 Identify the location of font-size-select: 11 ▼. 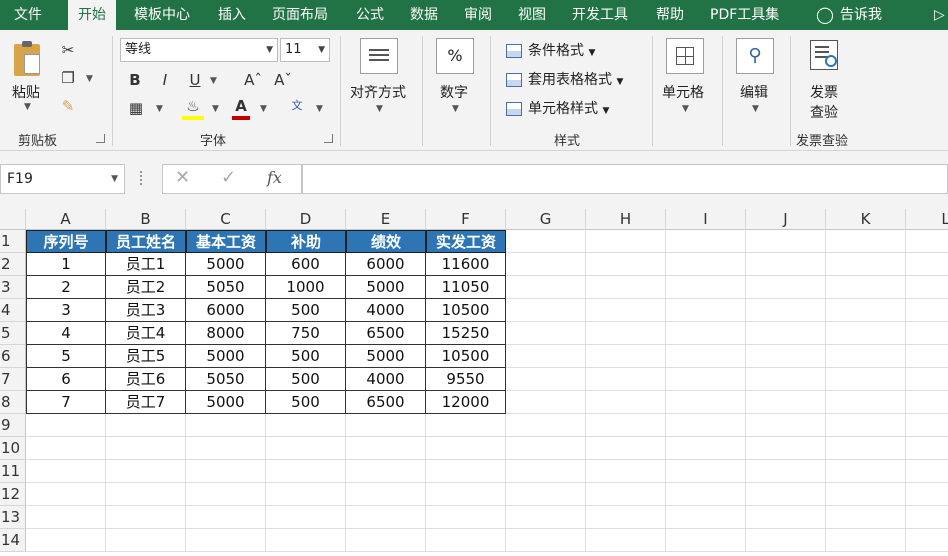
(305, 50).